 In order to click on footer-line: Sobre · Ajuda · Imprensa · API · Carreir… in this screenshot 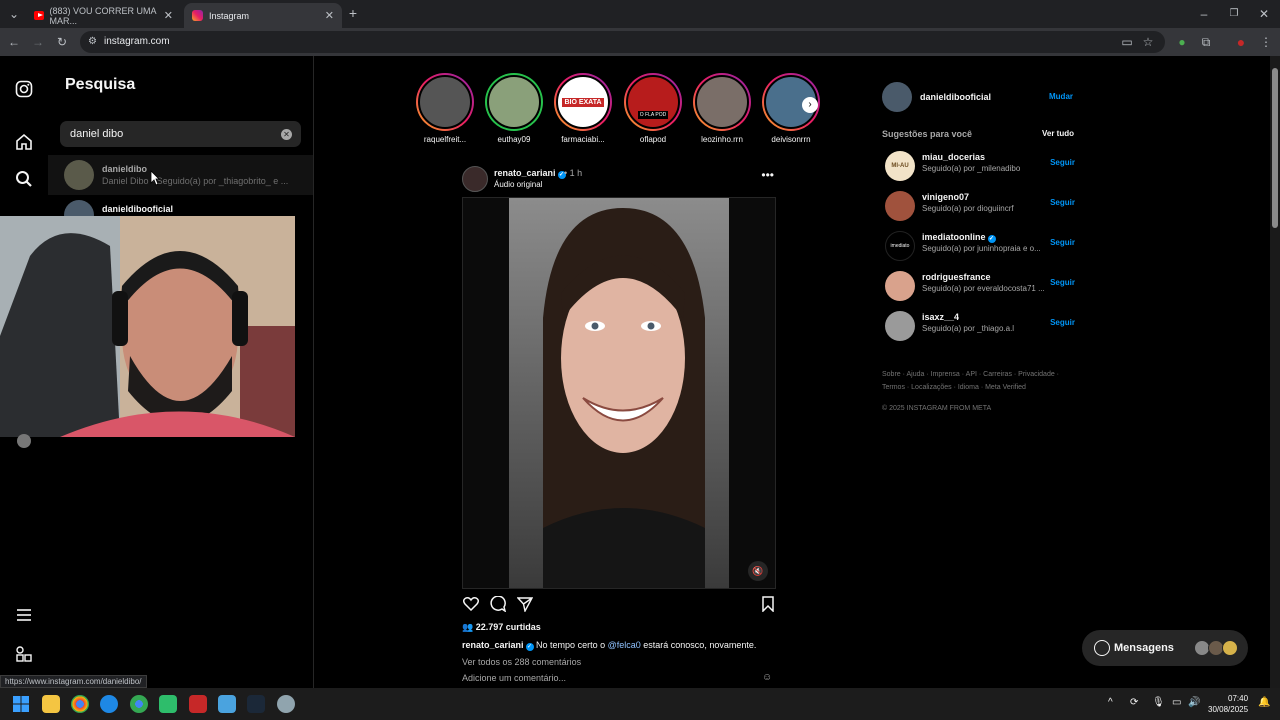, I will do `click(982, 374)`.